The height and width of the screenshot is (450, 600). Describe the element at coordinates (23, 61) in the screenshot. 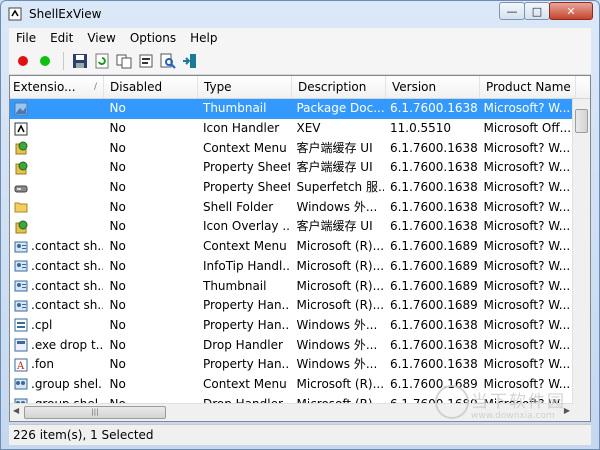

I see `disable-icon` at that location.